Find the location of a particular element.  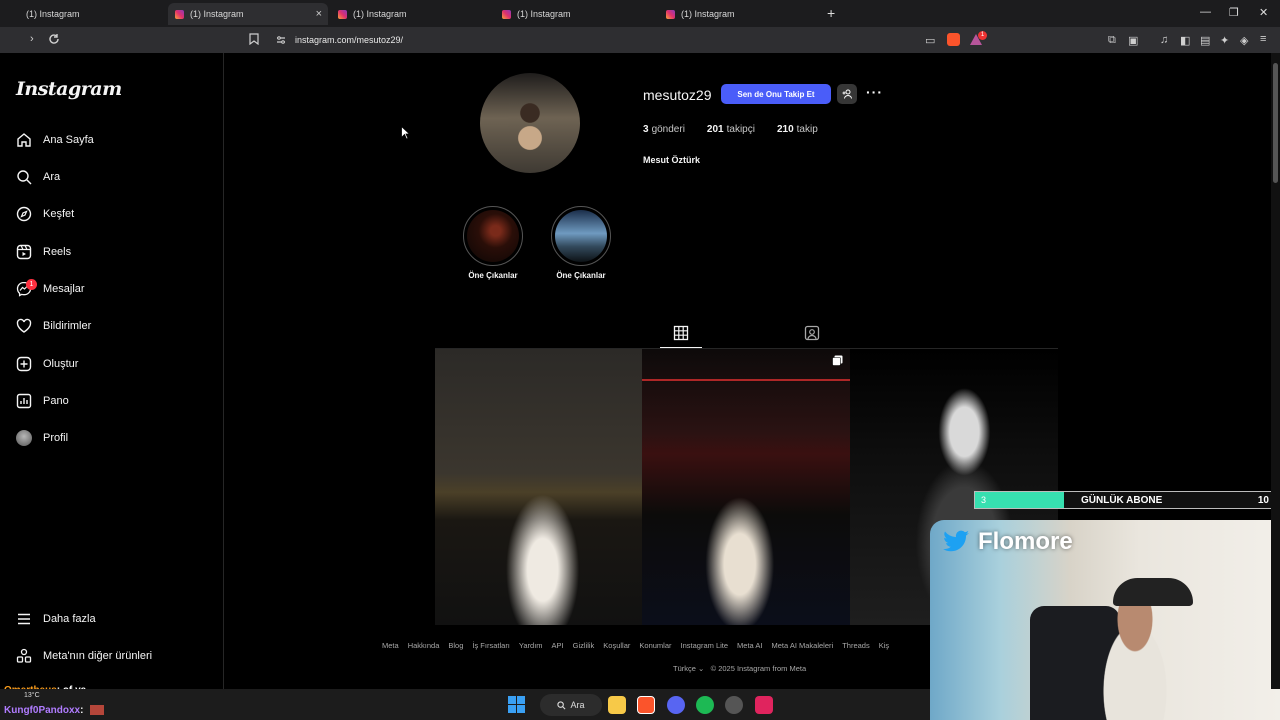

footer-link: Instagram Lite is located at coordinates (705, 645).